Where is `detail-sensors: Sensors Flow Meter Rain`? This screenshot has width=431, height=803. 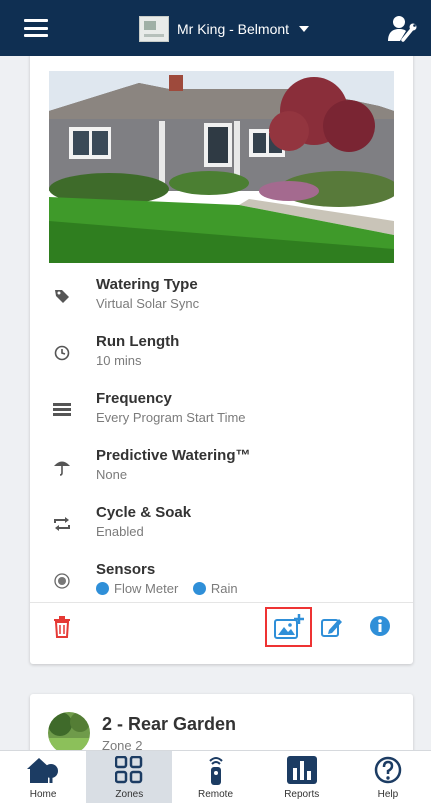
detail-sensors: Sensors Flow Meter Rain is located at coordinates (222, 584).